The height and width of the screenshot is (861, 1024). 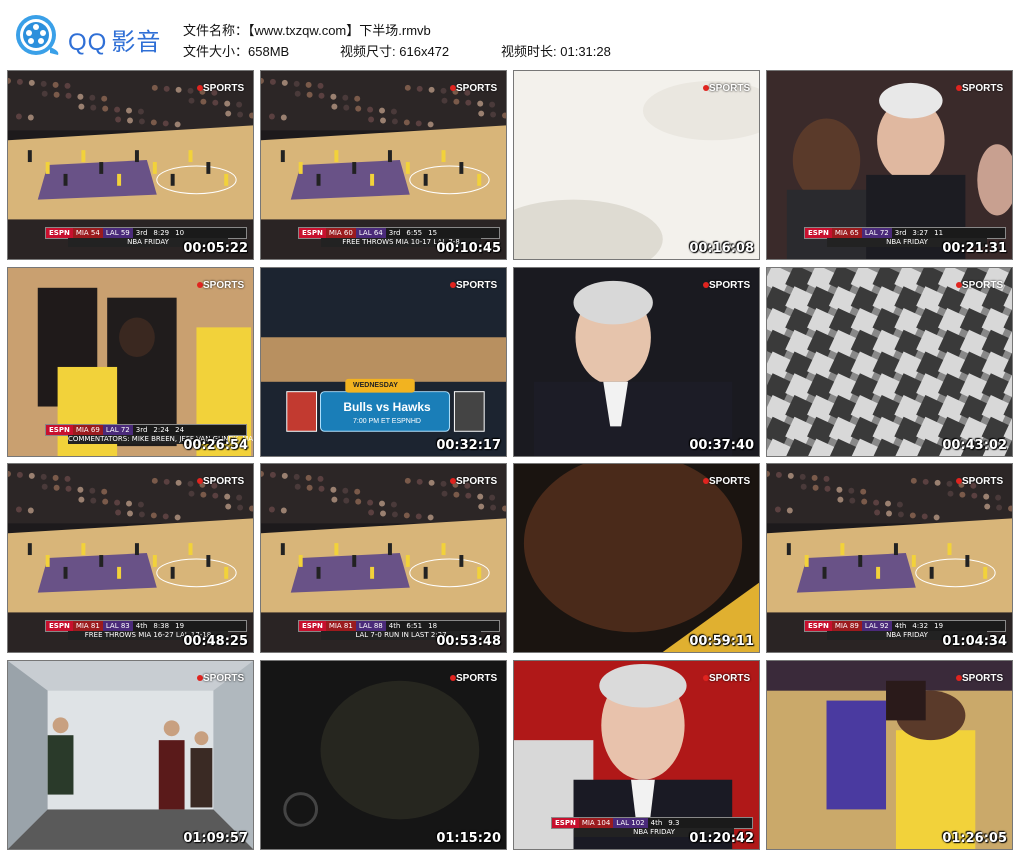 I want to click on thumbnail-timestamp: 00:21:31, so click(x=974, y=248).